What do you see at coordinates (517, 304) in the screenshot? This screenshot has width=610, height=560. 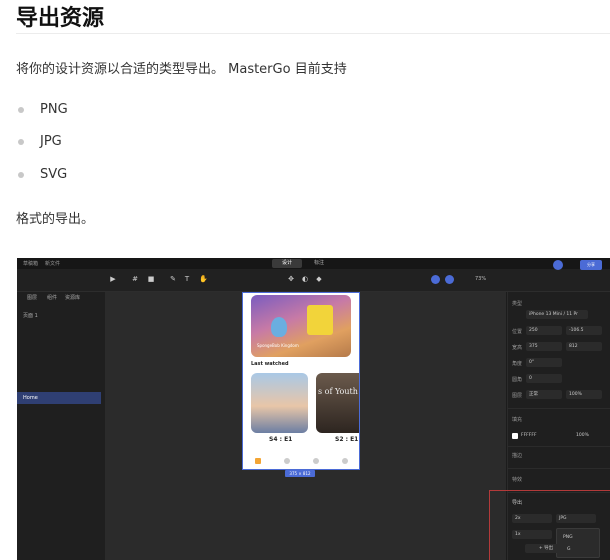 I see `type-label: 类型` at bounding box center [517, 304].